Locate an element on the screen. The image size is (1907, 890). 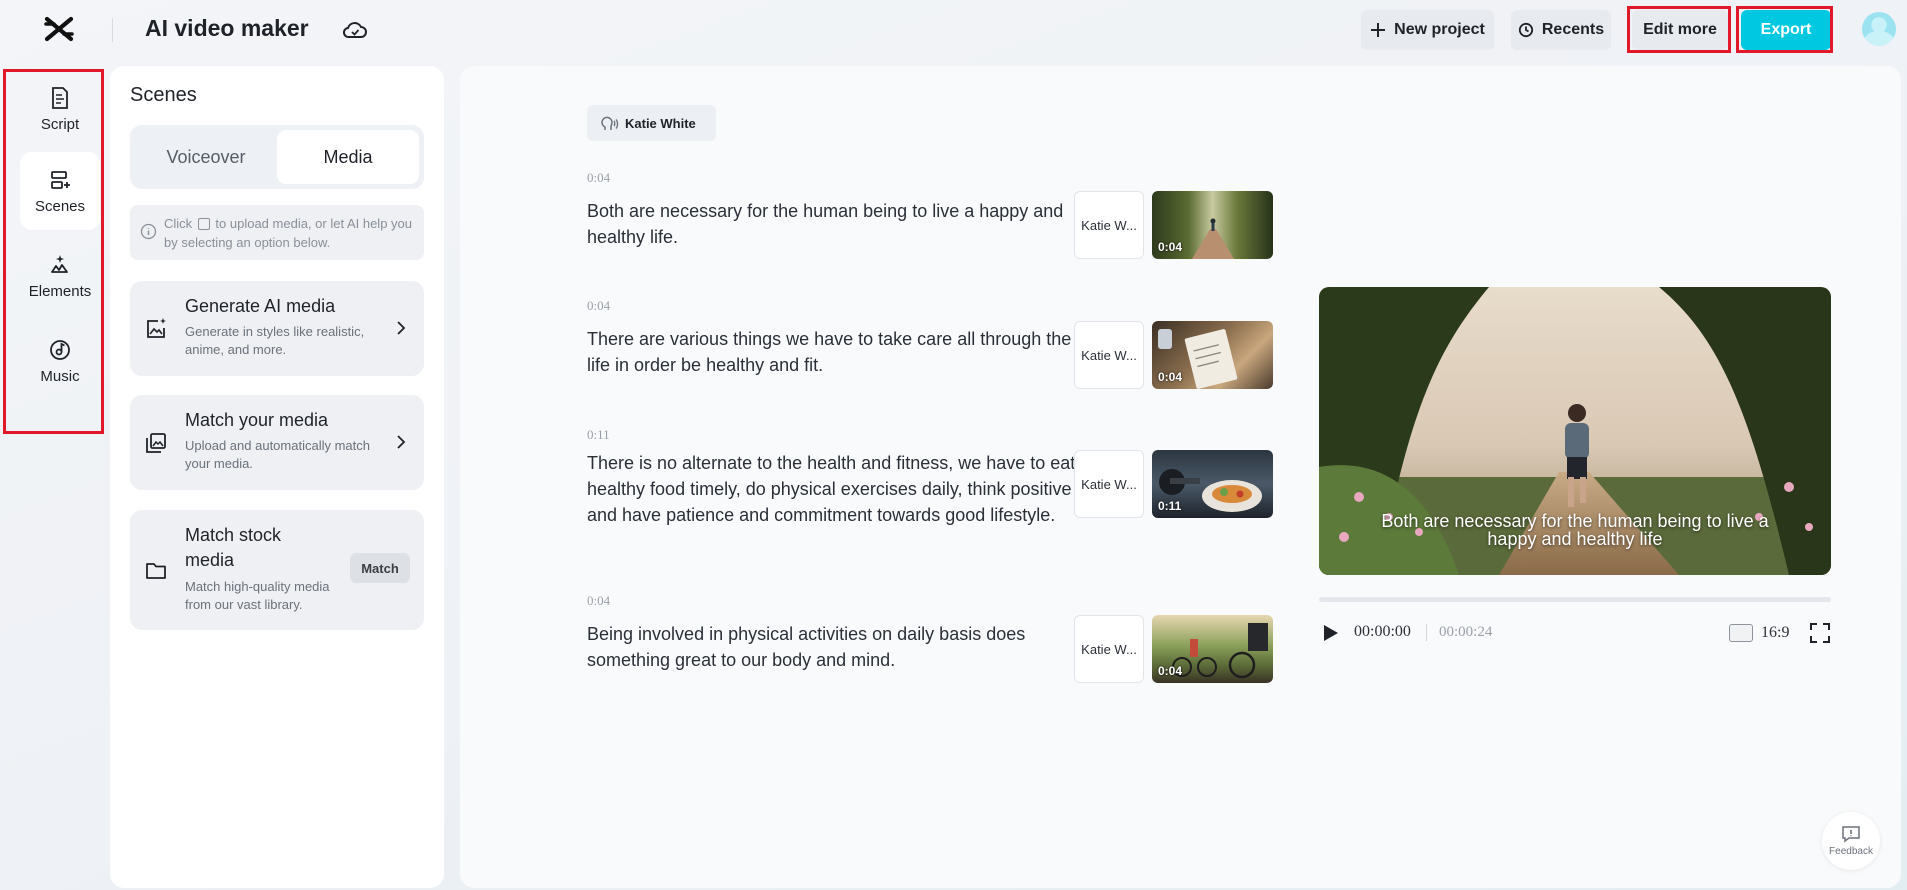
speaker-name: Katie White is located at coordinates (660, 123).